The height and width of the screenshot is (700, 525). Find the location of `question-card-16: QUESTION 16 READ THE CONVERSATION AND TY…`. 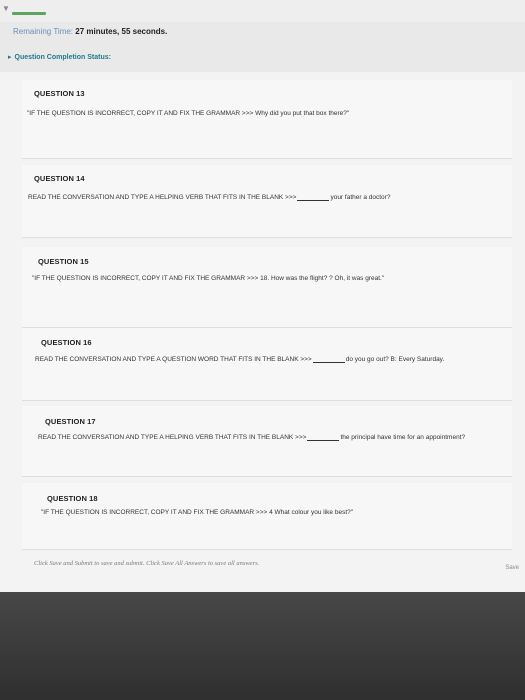

question-card-16: QUESTION 16 READ THE CONVERSATION AND TY… is located at coordinates (267, 364).